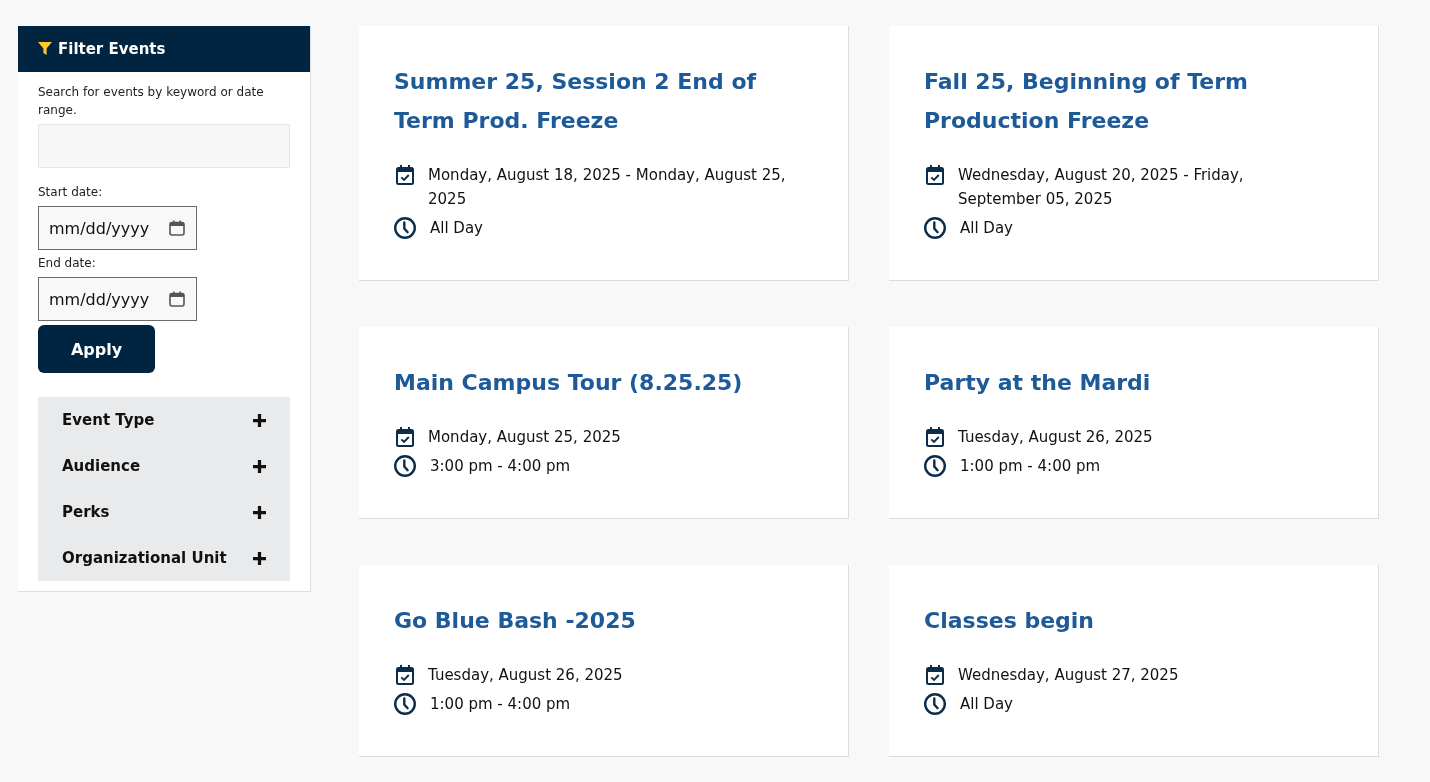  What do you see at coordinates (594, 620) in the screenshot?
I see `event-title: Go Blue Bash -2025` at bounding box center [594, 620].